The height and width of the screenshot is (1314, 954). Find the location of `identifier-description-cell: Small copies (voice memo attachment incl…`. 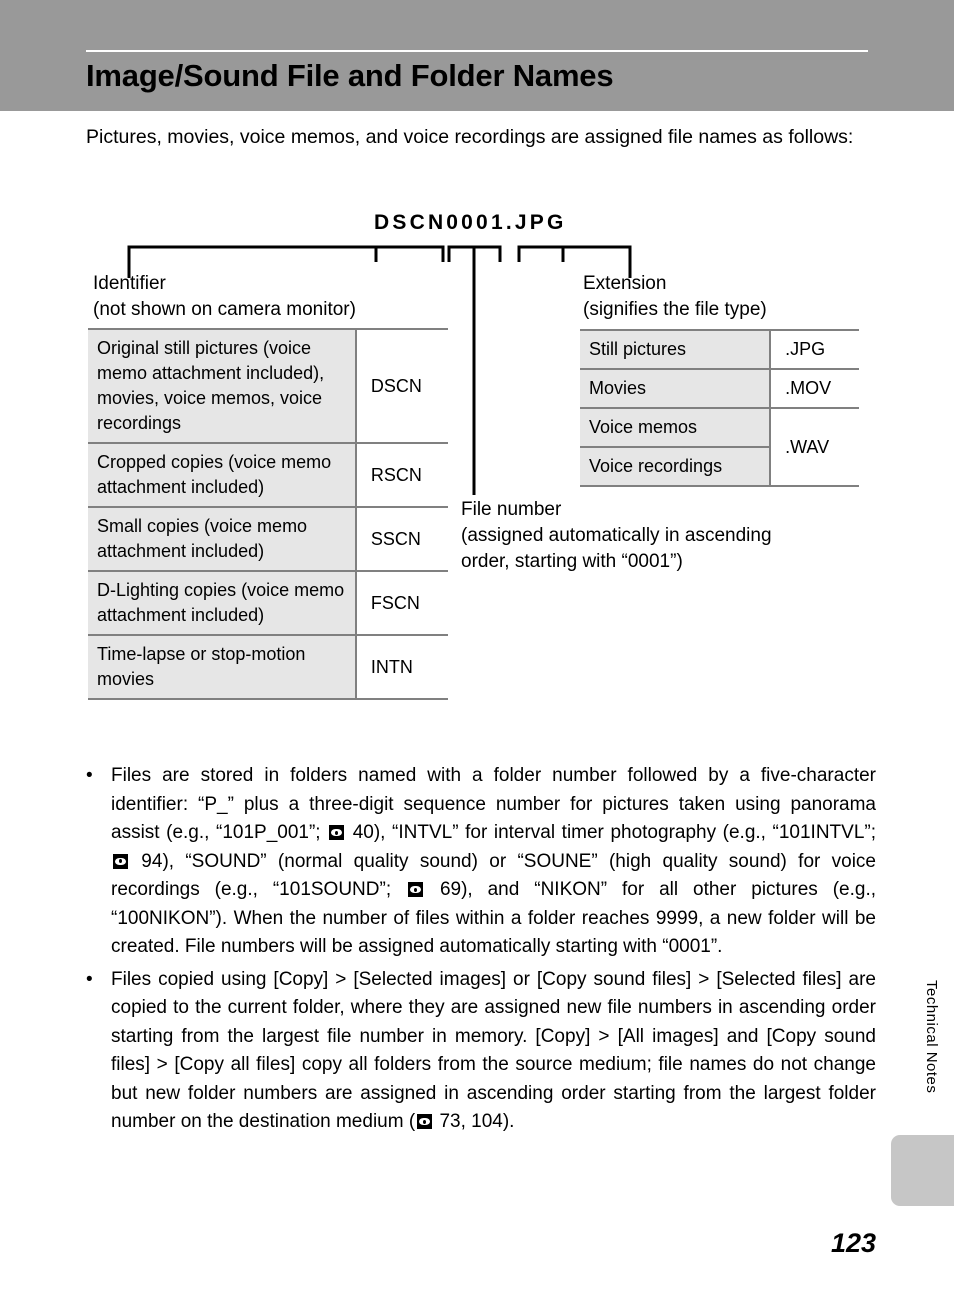

identifier-description-cell: Small copies (voice memo attachment incl… is located at coordinates (222, 539).